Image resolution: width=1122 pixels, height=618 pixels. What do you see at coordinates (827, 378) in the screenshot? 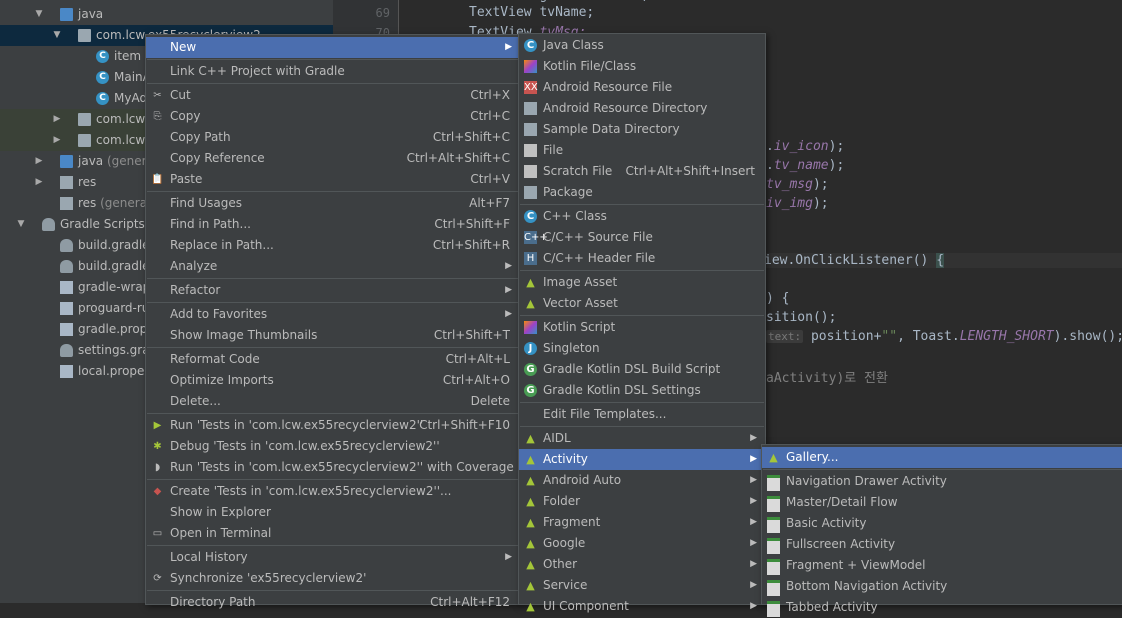
I see `code-comment: aActivity)로 전환` at bounding box center [827, 378].